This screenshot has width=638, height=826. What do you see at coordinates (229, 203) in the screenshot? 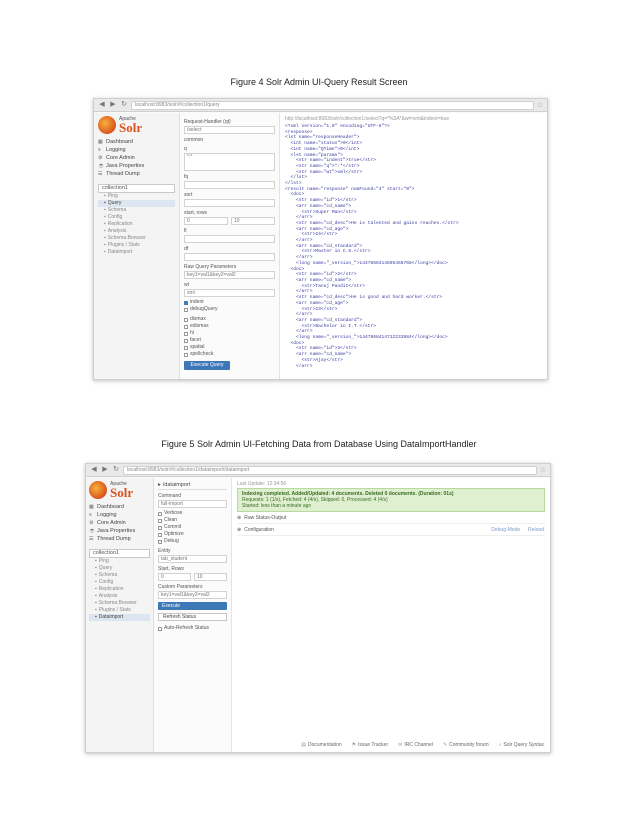
I see `sort-input` at bounding box center [229, 203].